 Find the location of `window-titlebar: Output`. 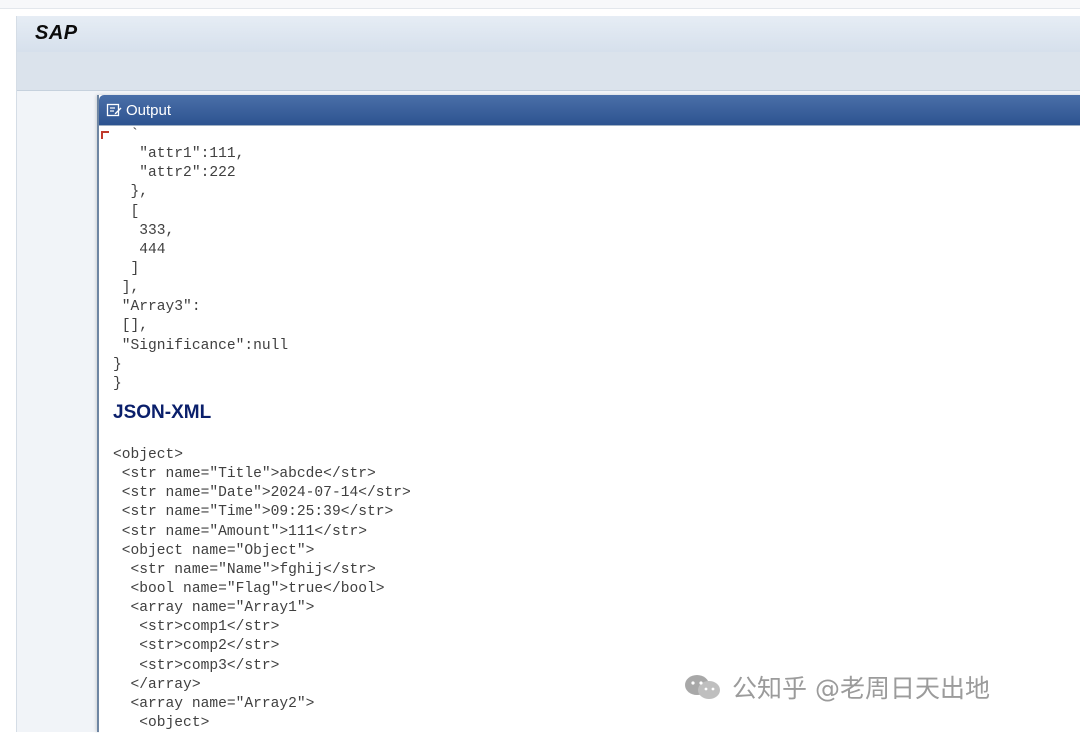

window-titlebar: Output is located at coordinates (589, 110).